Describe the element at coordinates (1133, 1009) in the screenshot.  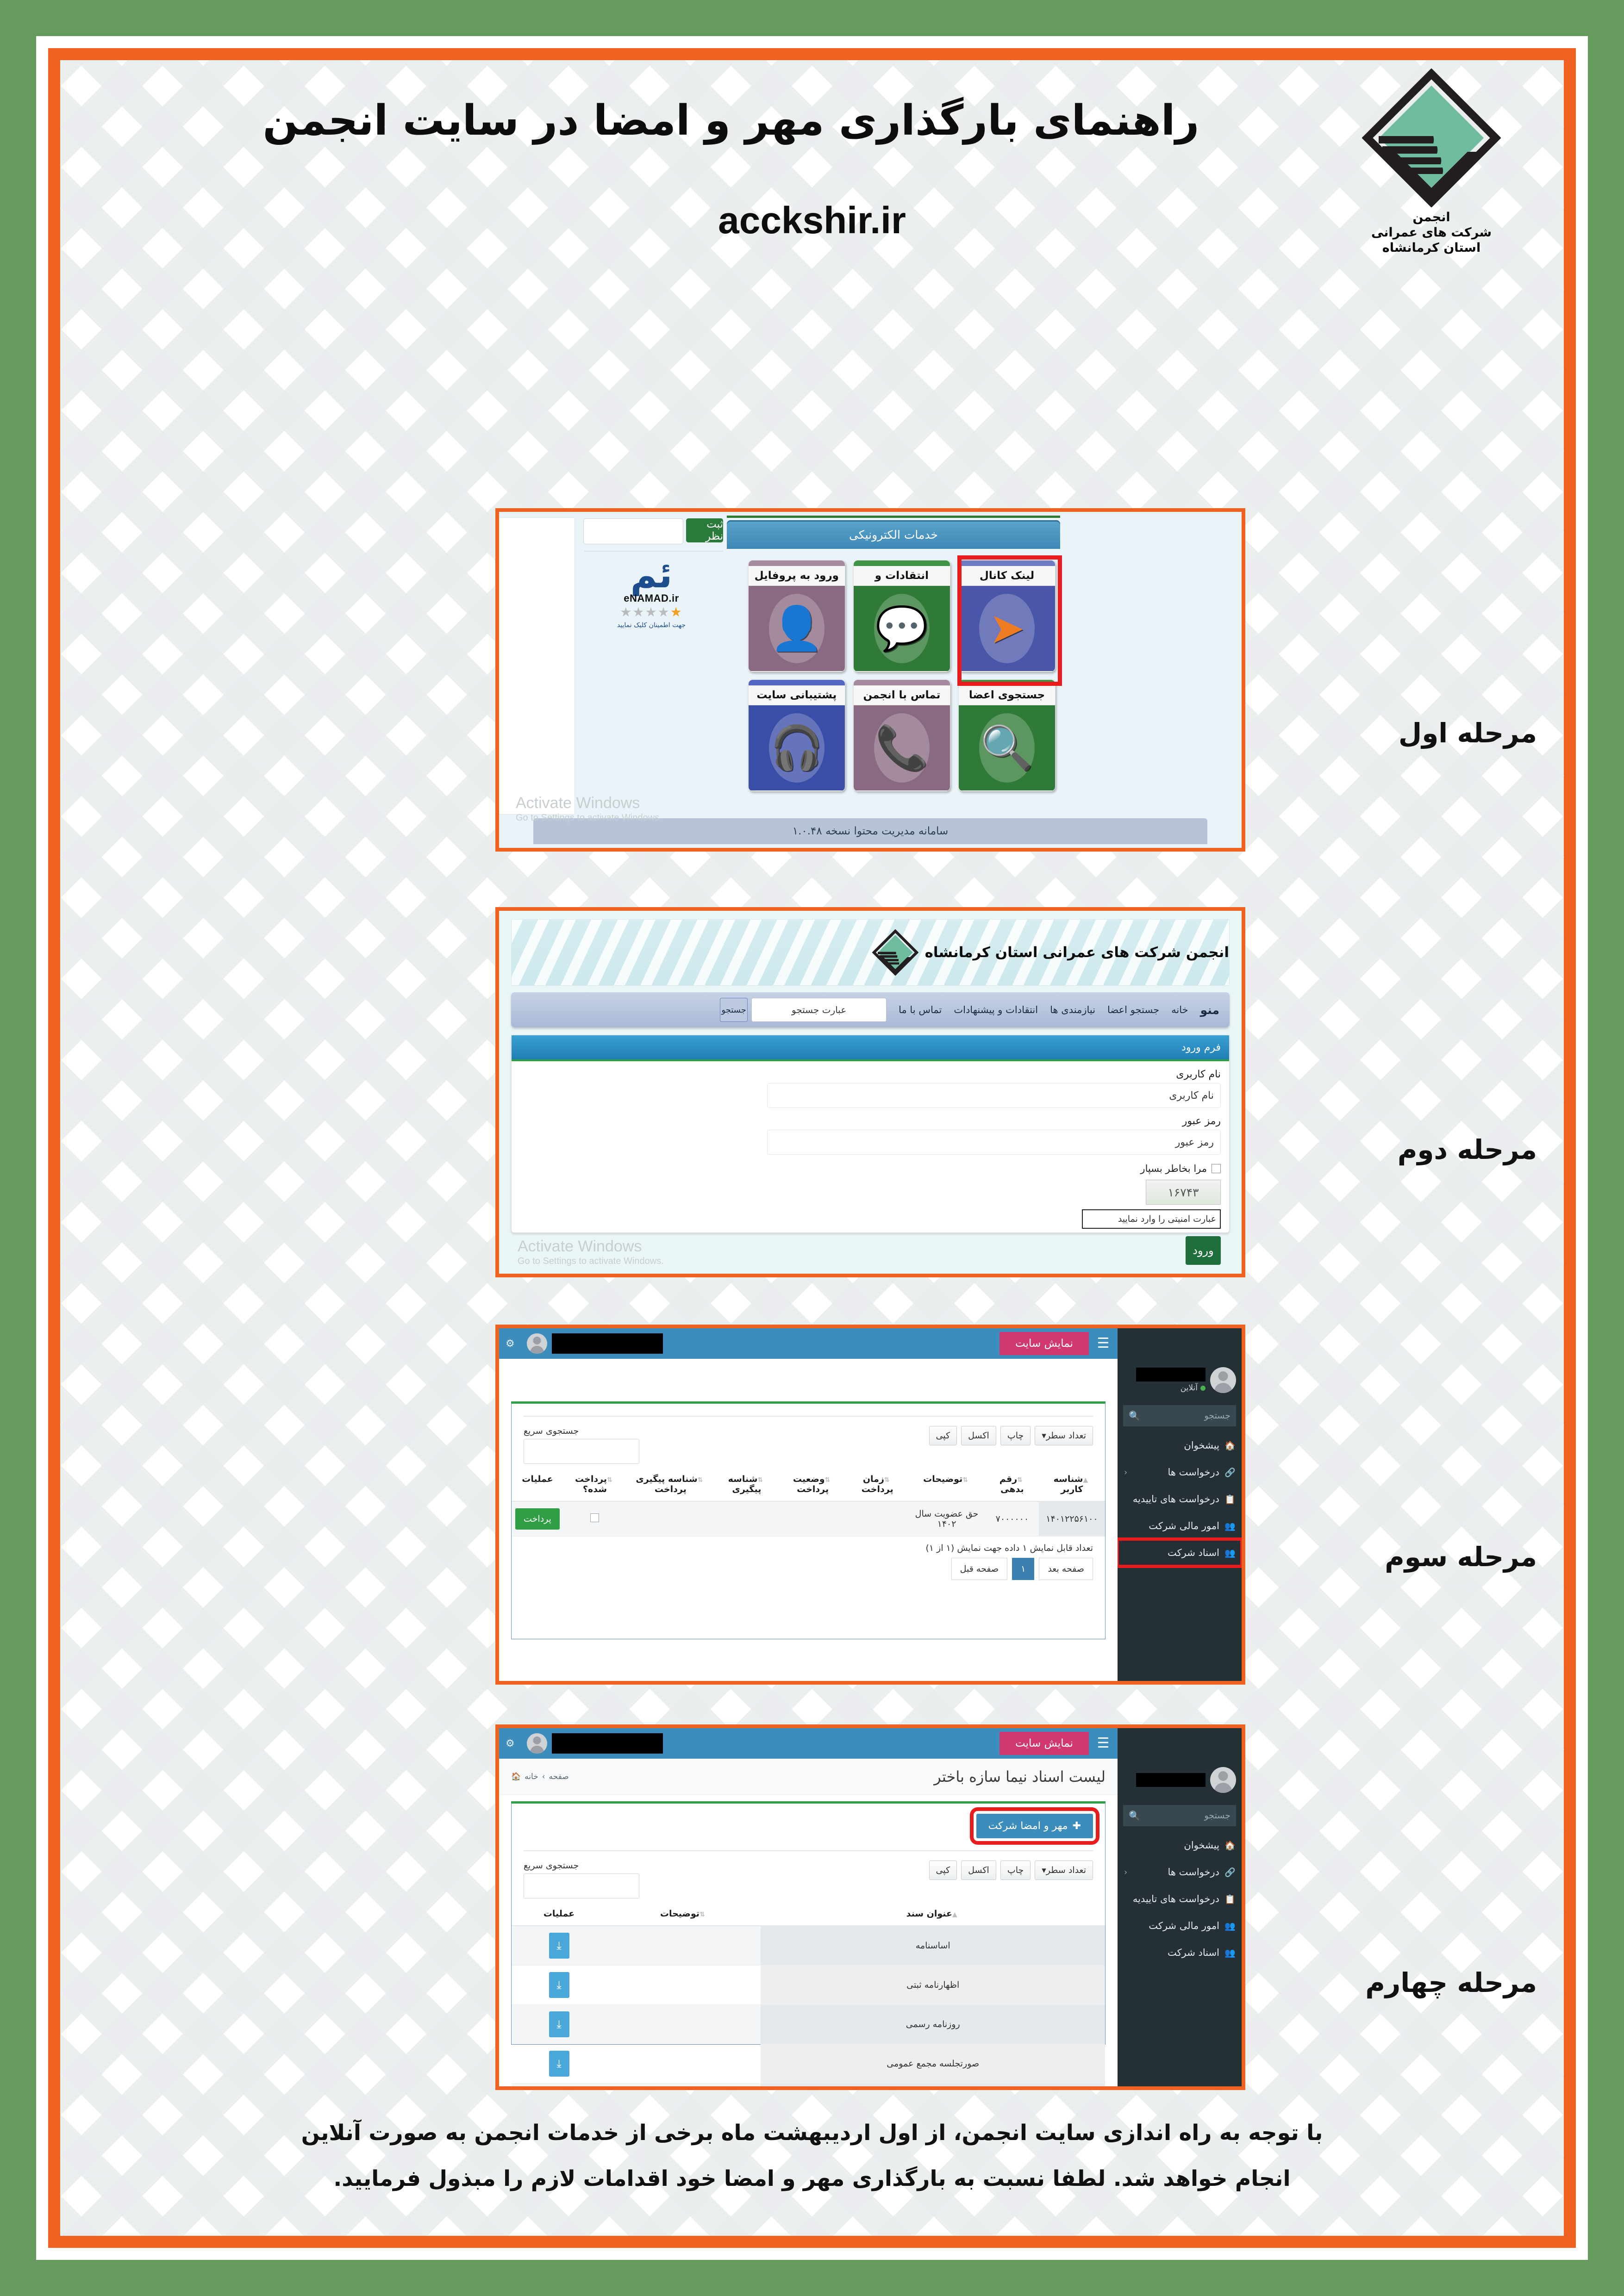
I see `menu-item-member-search: جستجو اعضا` at that location.